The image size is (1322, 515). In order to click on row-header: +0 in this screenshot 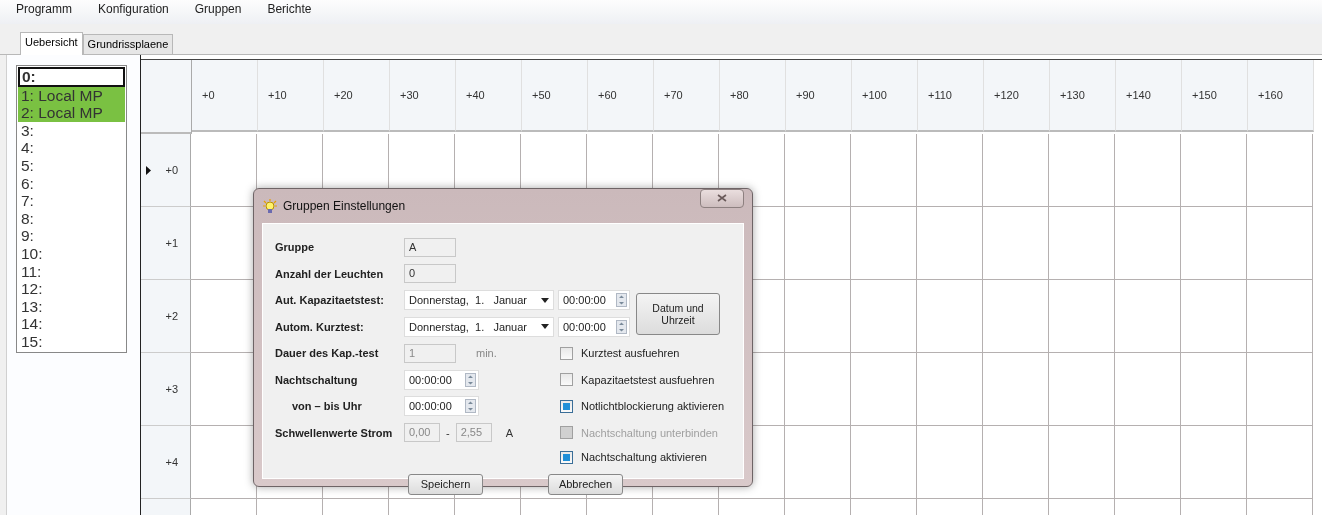, I will do `click(166, 170)`.